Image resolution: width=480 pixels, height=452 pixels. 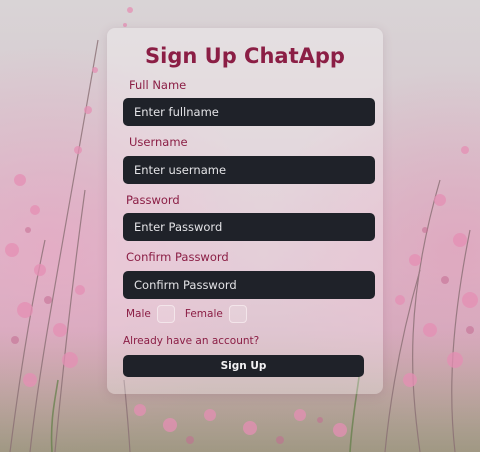 What do you see at coordinates (249, 170) in the screenshot?
I see `username-input` at bounding box center [249, 170].